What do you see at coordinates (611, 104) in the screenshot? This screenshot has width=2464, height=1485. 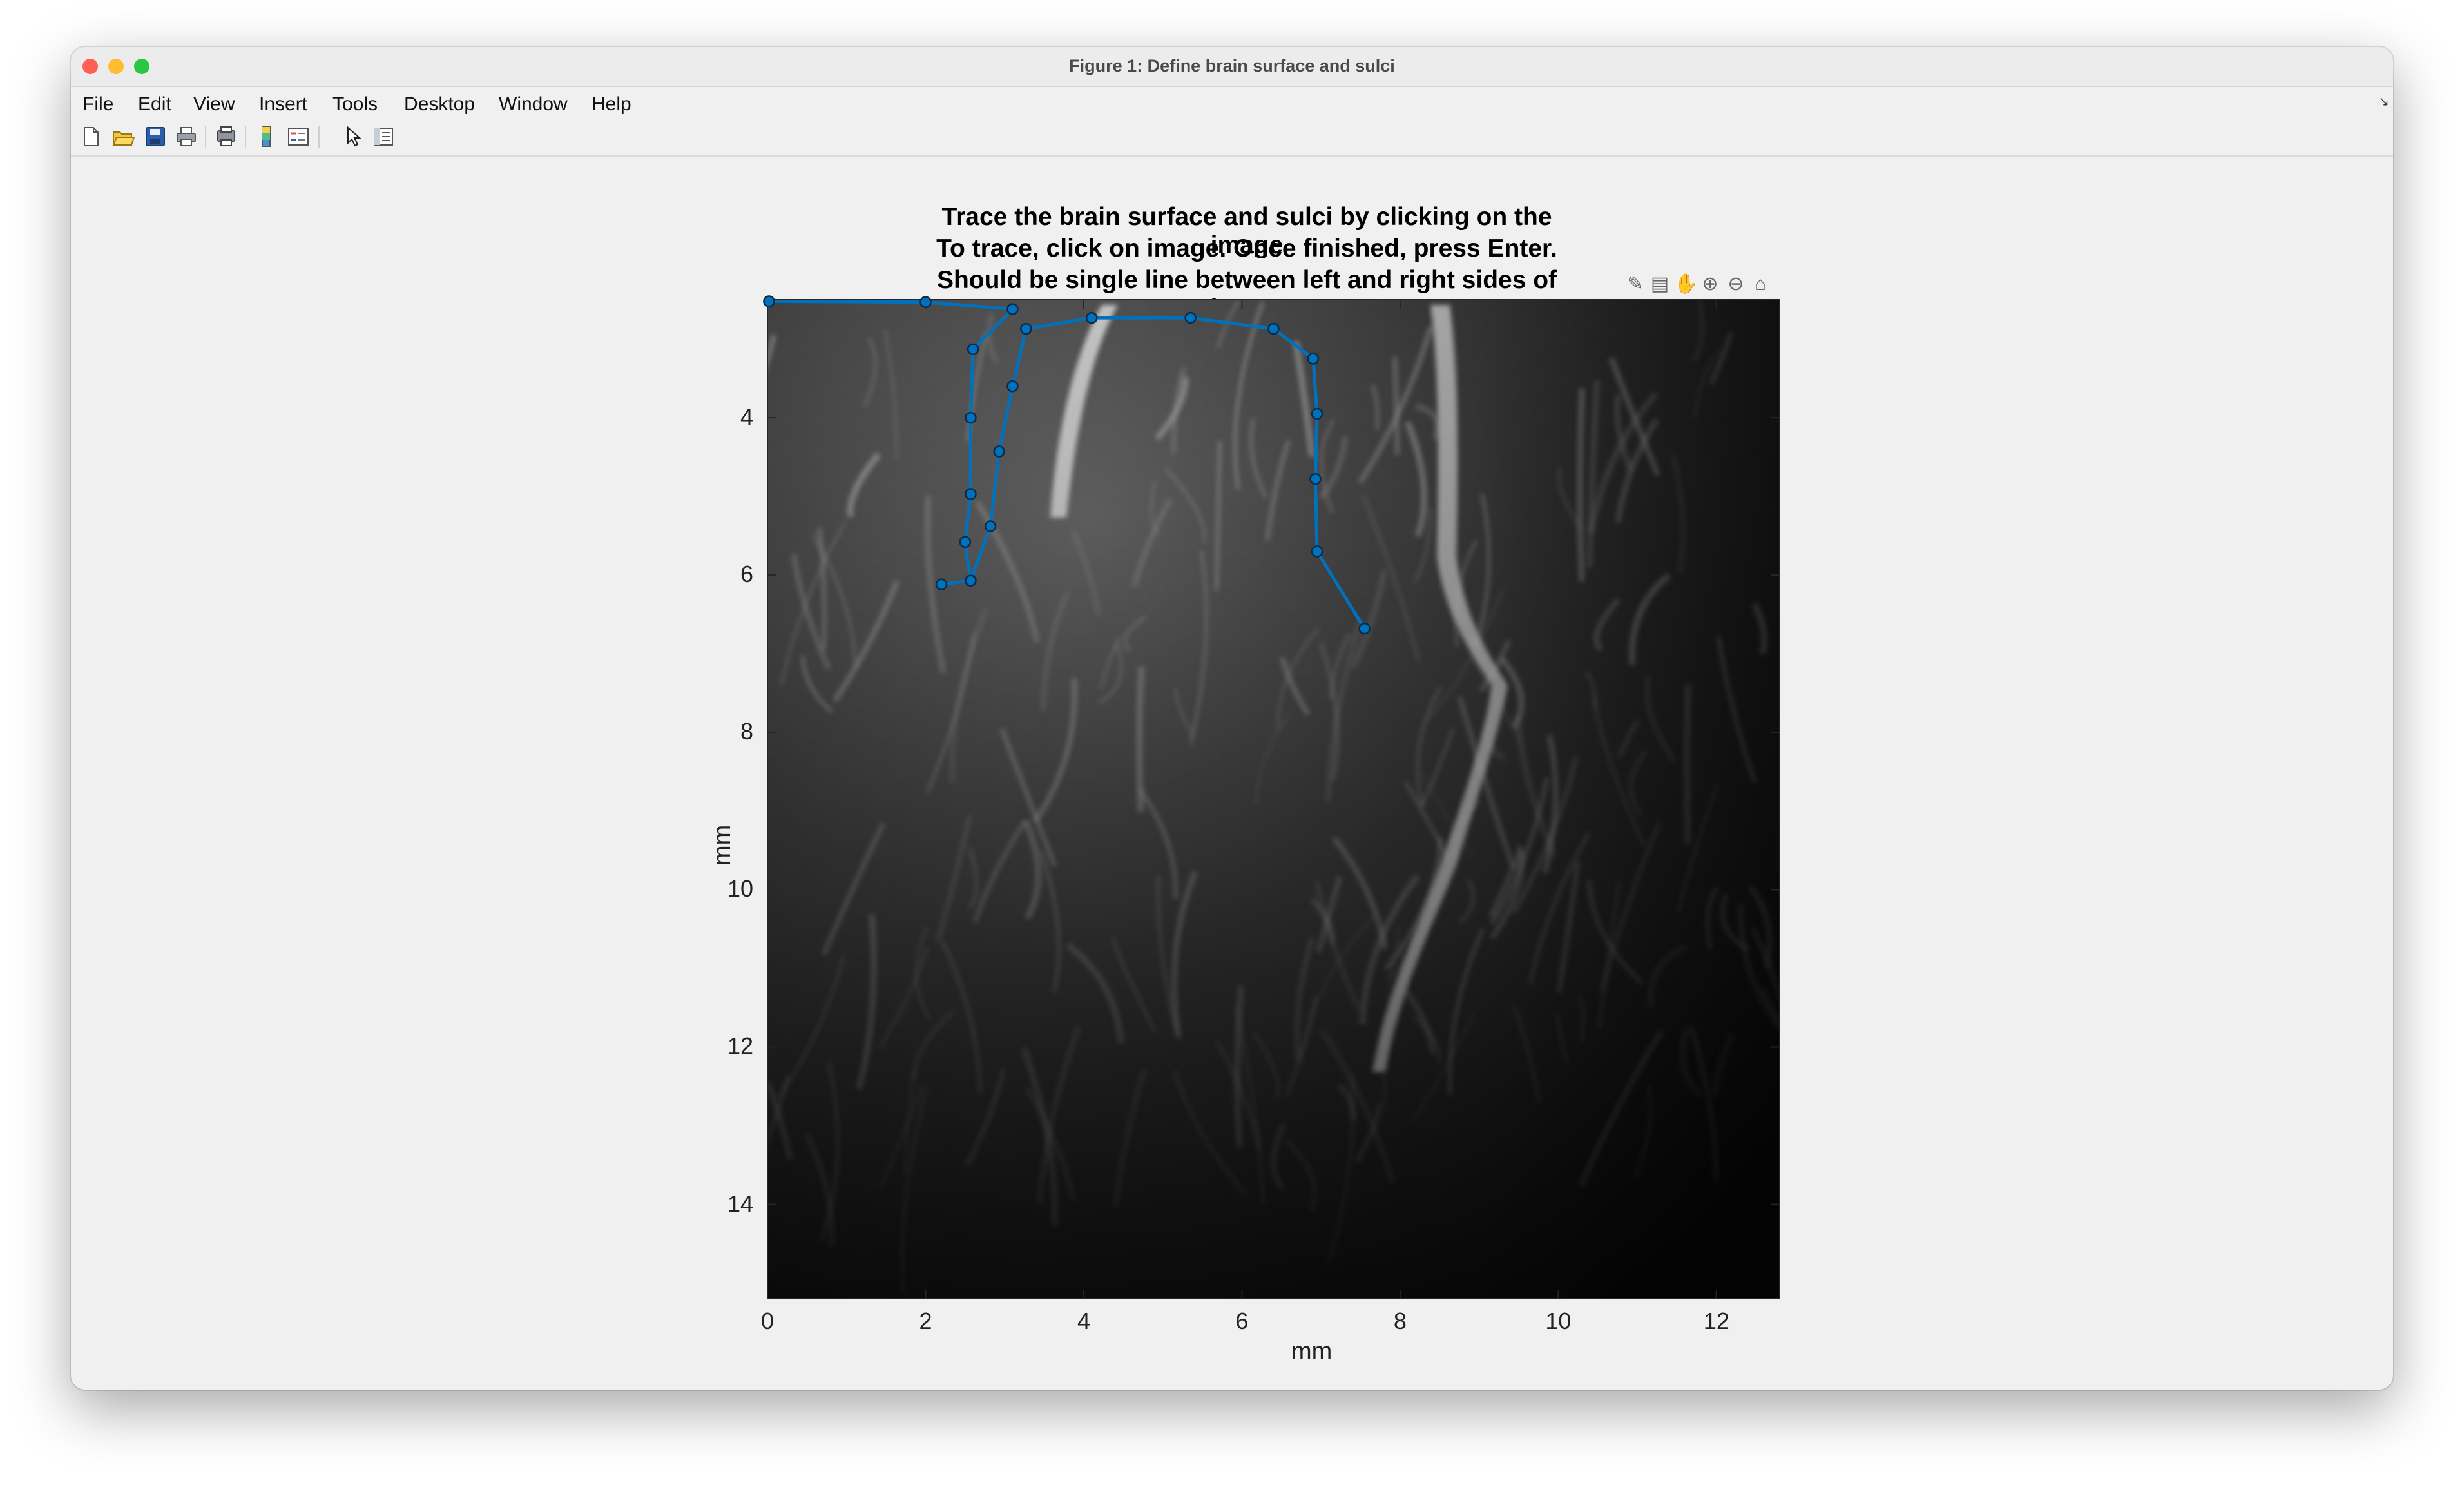 I see `menu-help: Help` at bounding box center [611, 104].